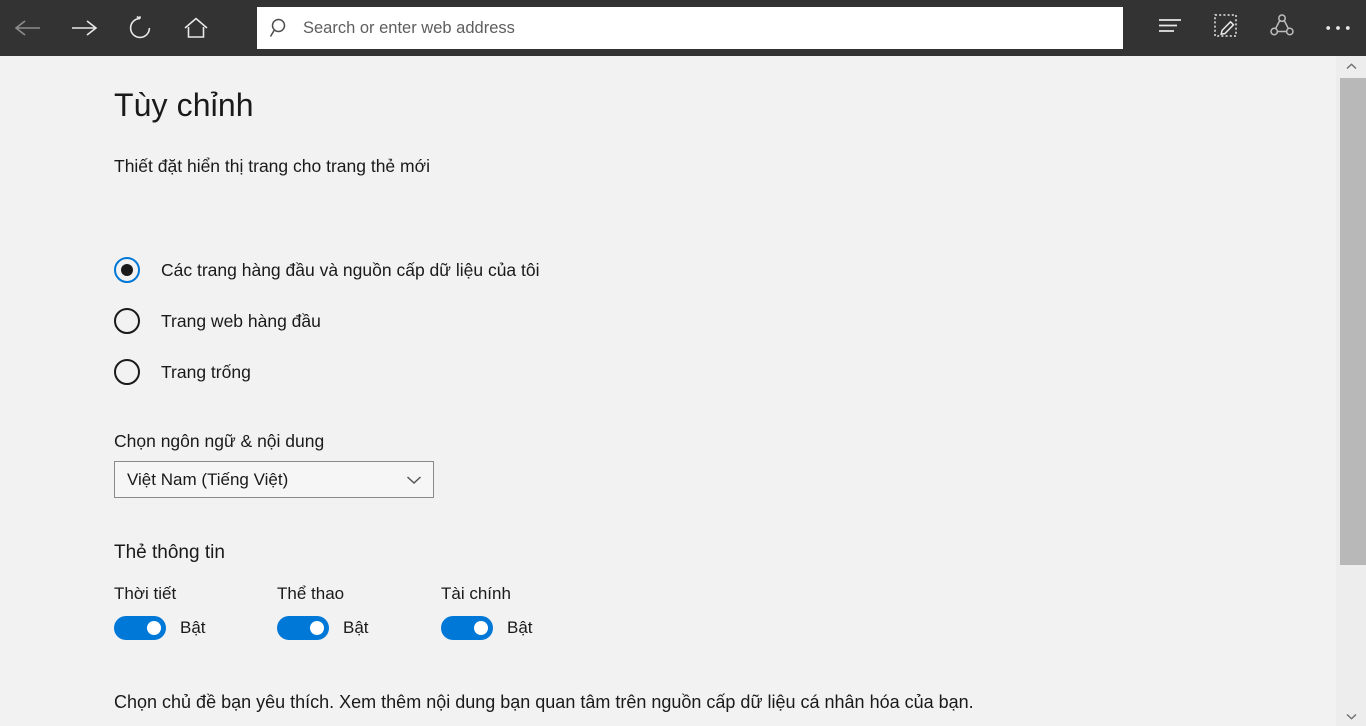 The image size is (1366, 726). I want to click on back-button, so click(28, 28).